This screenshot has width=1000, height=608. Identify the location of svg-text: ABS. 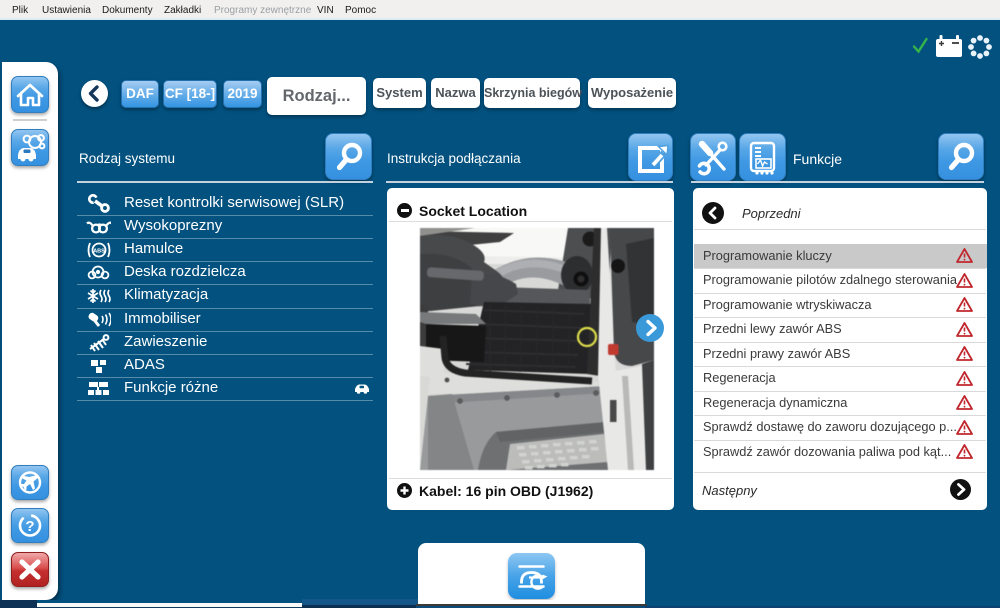
(99, 251).